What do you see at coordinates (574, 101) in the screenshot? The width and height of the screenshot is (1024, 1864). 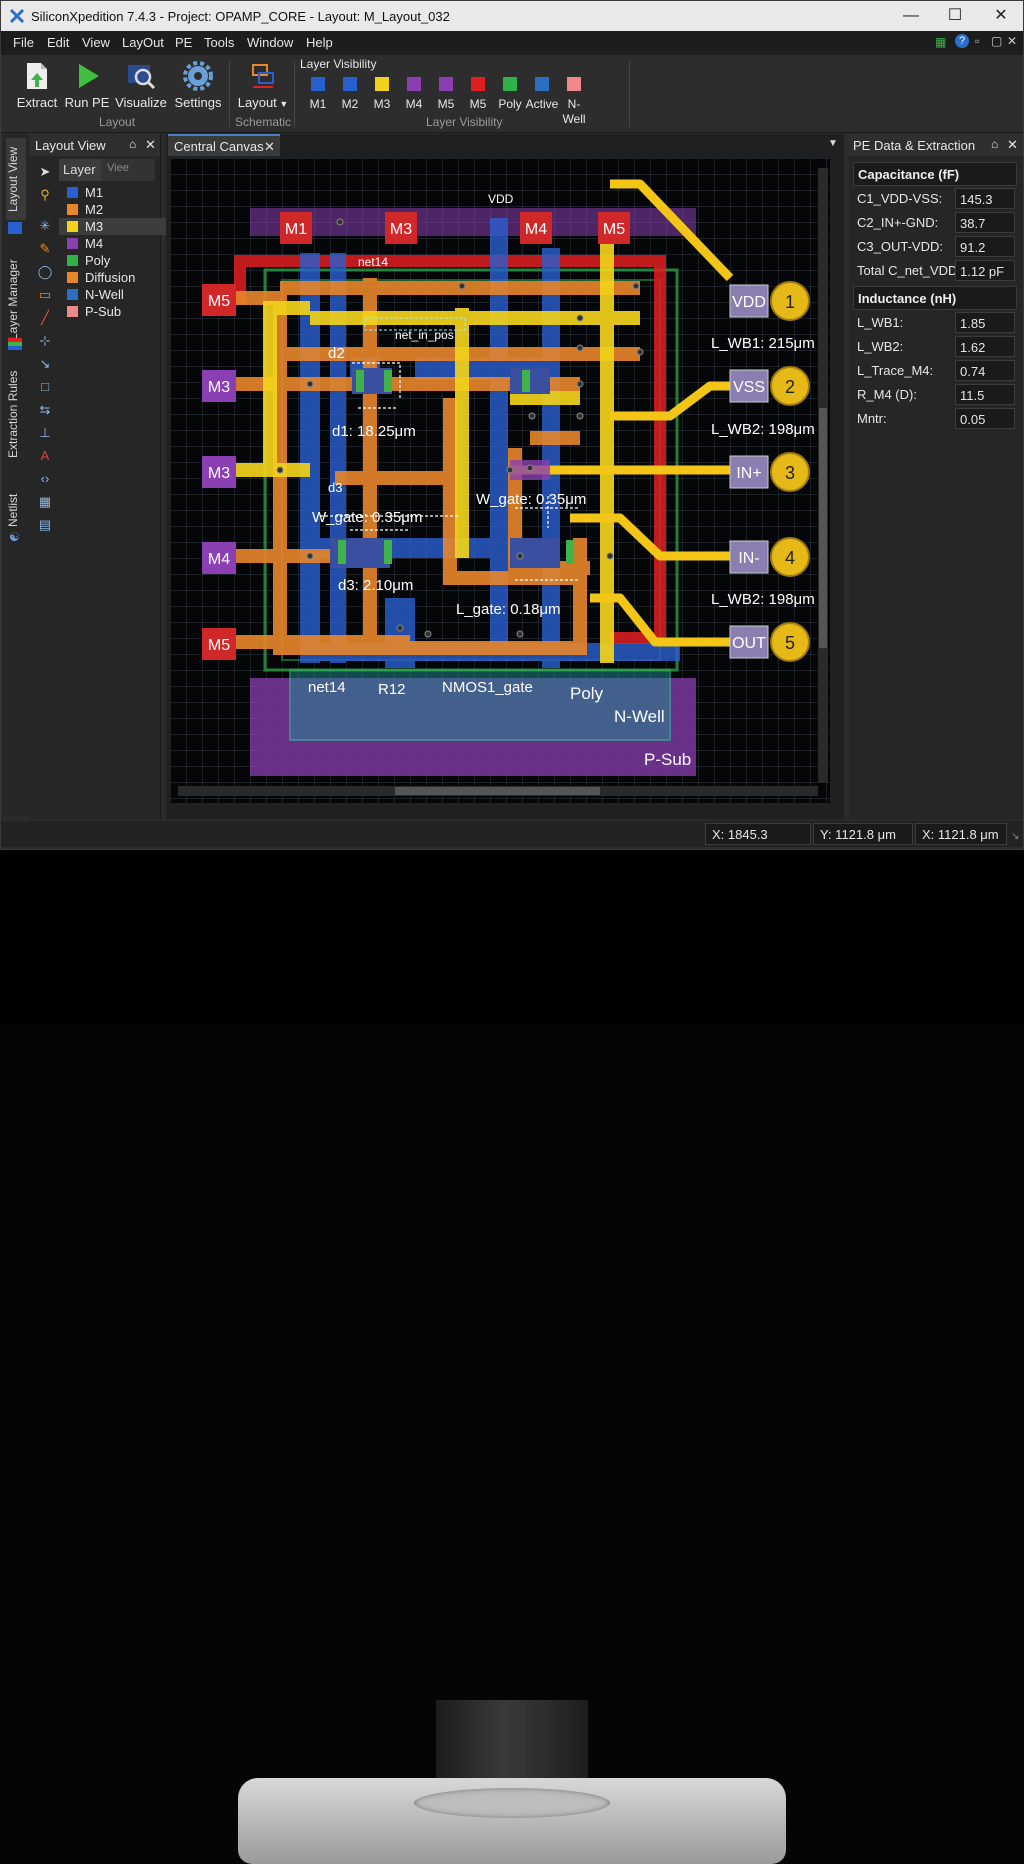 I see `visibility-toggle-n-well: N-Well` at bounding box center [574, 101].